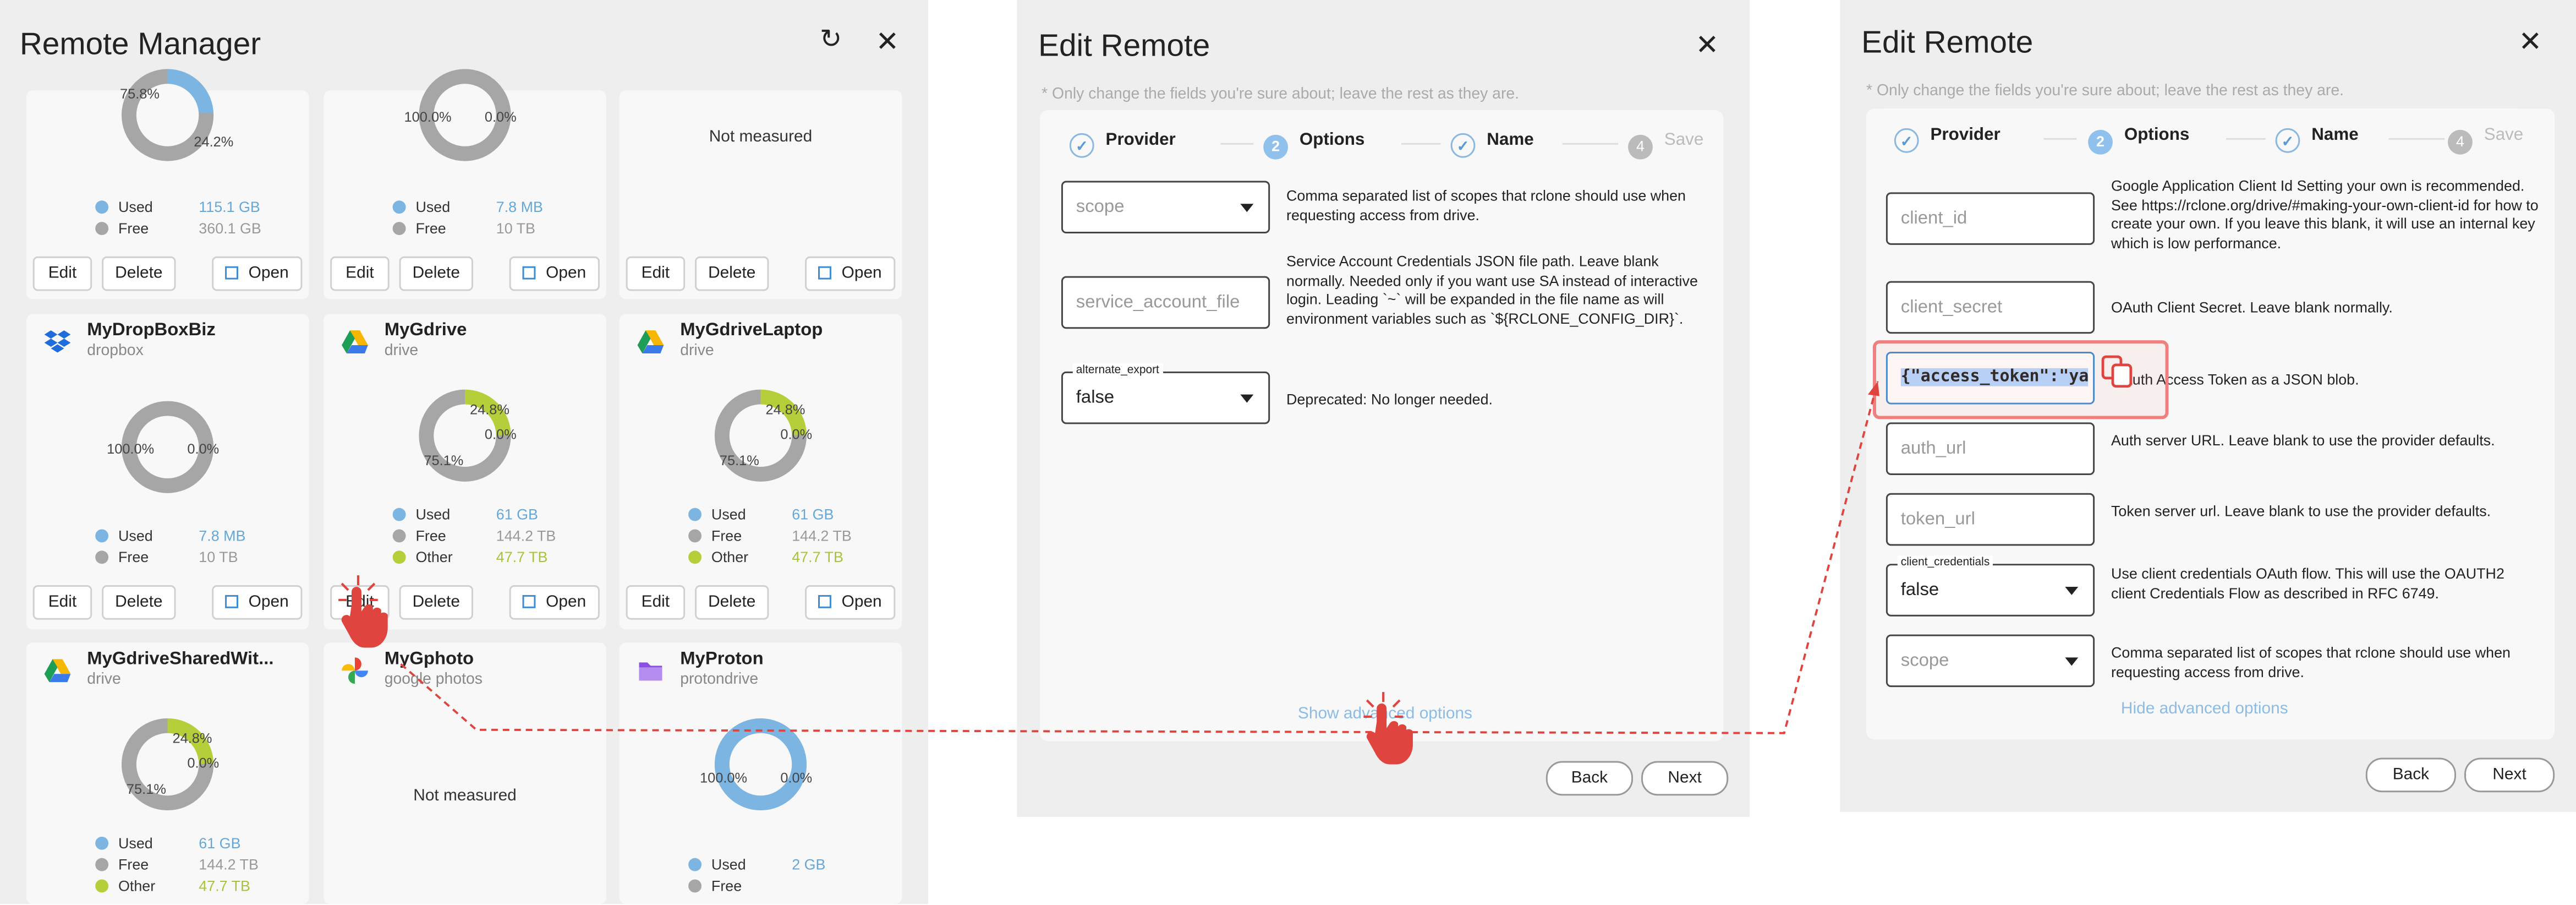 This screenshot has width=2576, height=905. What do you see at coordinates (1874, 388) in the screenshot?
I see `arrow-head-icon` at bounding box center [1874, 388].